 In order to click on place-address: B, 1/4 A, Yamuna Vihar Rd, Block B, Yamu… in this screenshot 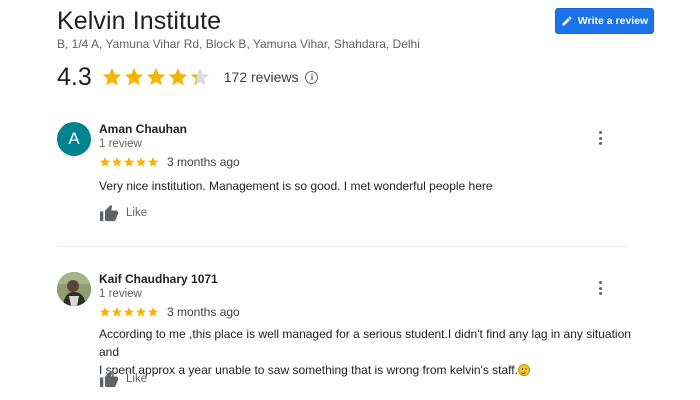, I will do `click(238, 44)`.